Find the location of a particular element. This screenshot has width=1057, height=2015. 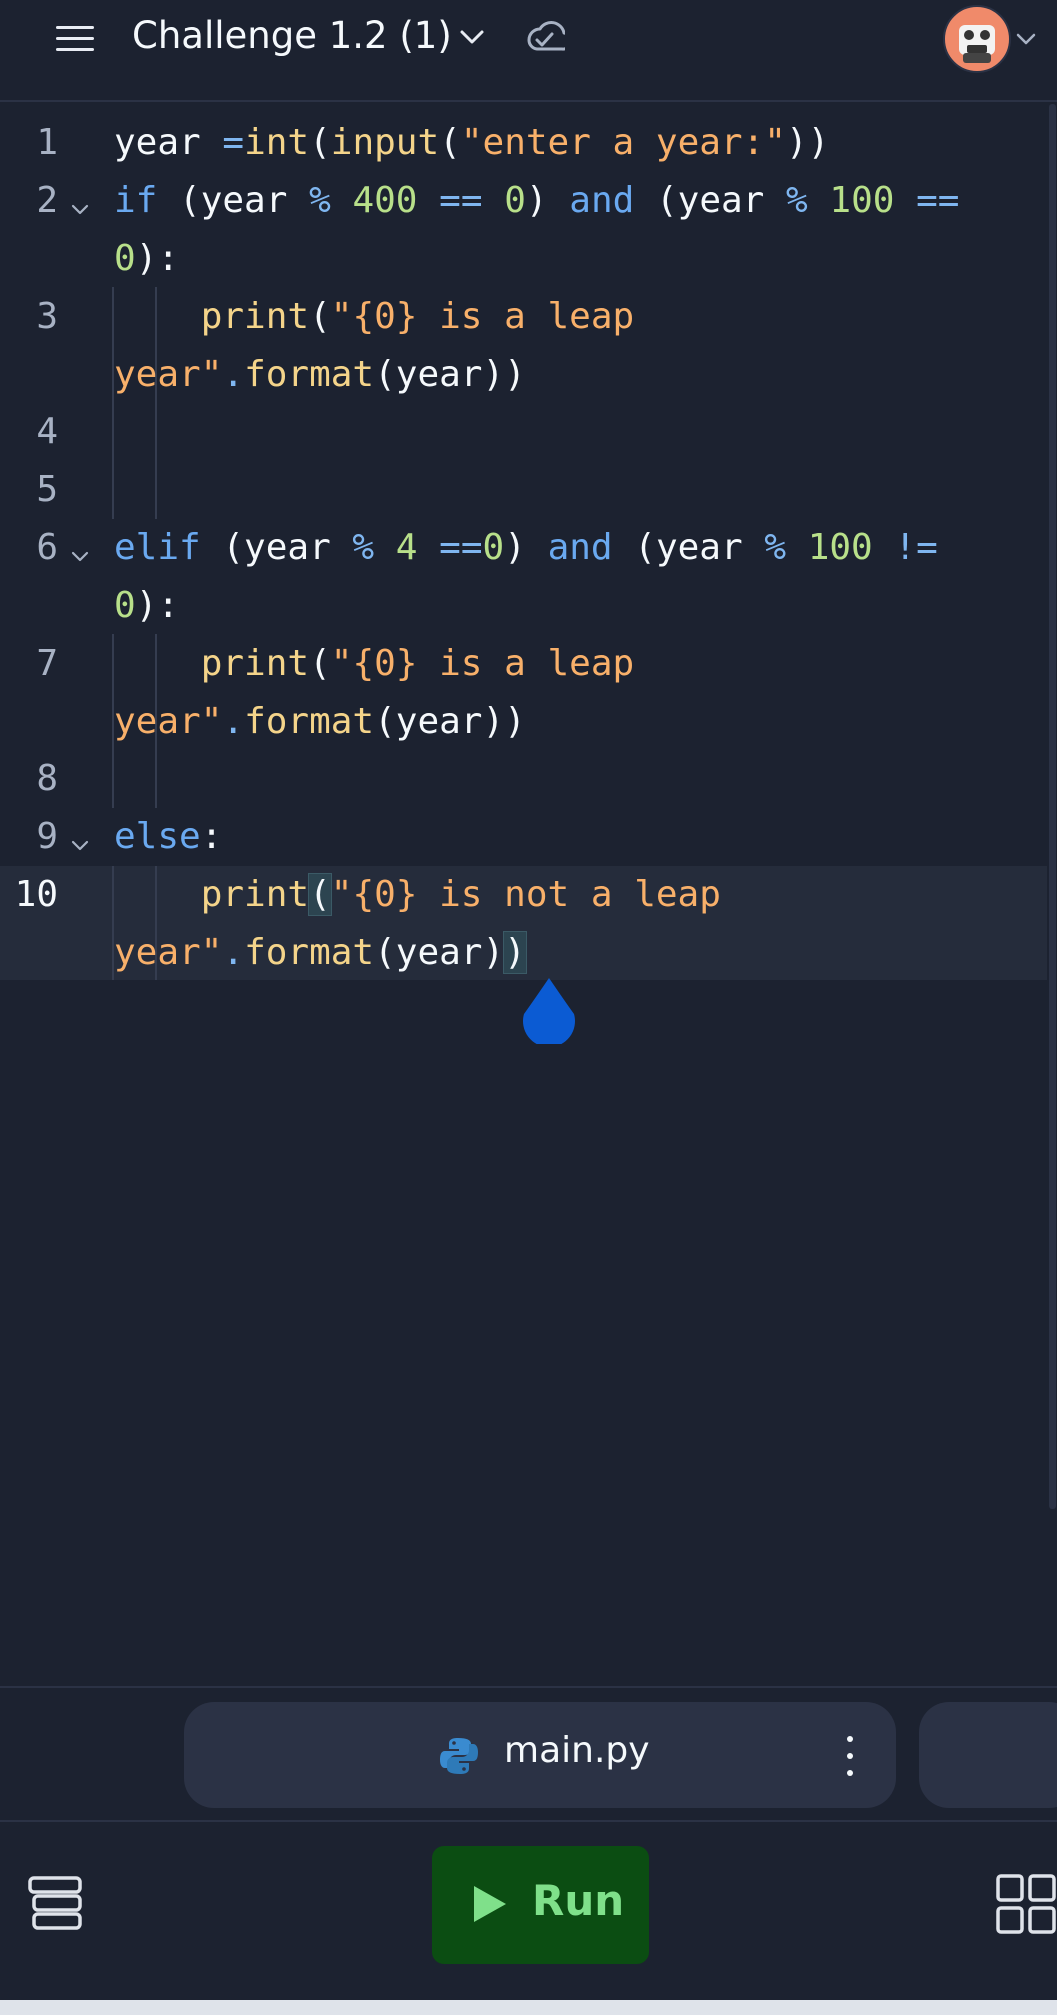

text-cursor-handle is located at coordinates (549, 1011).